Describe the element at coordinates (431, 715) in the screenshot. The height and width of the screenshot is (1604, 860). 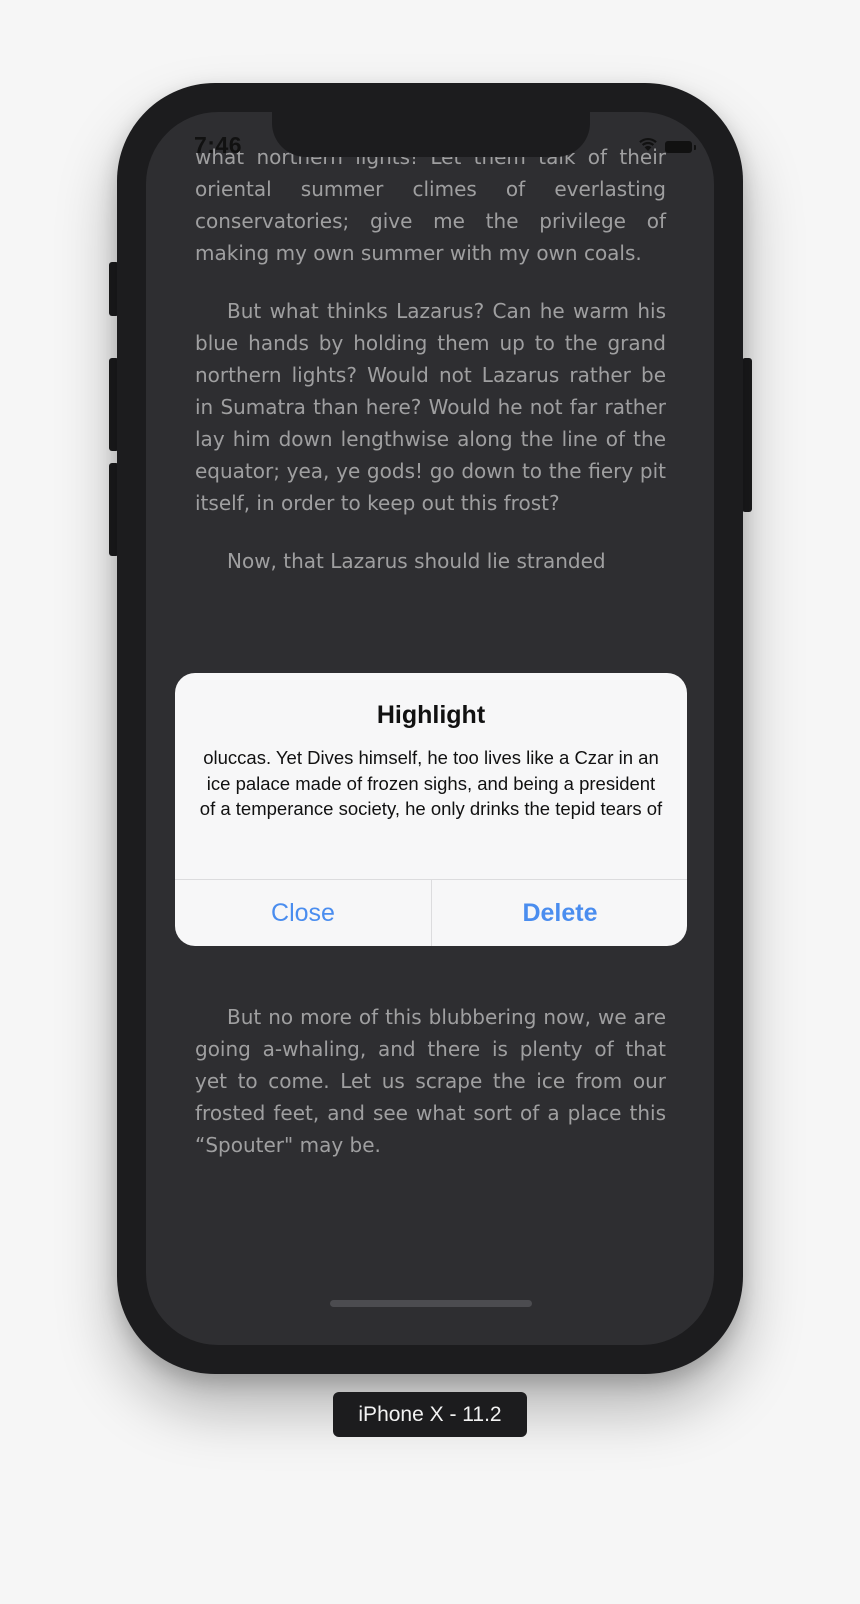
I see `alert-title: Highlight` at that location.